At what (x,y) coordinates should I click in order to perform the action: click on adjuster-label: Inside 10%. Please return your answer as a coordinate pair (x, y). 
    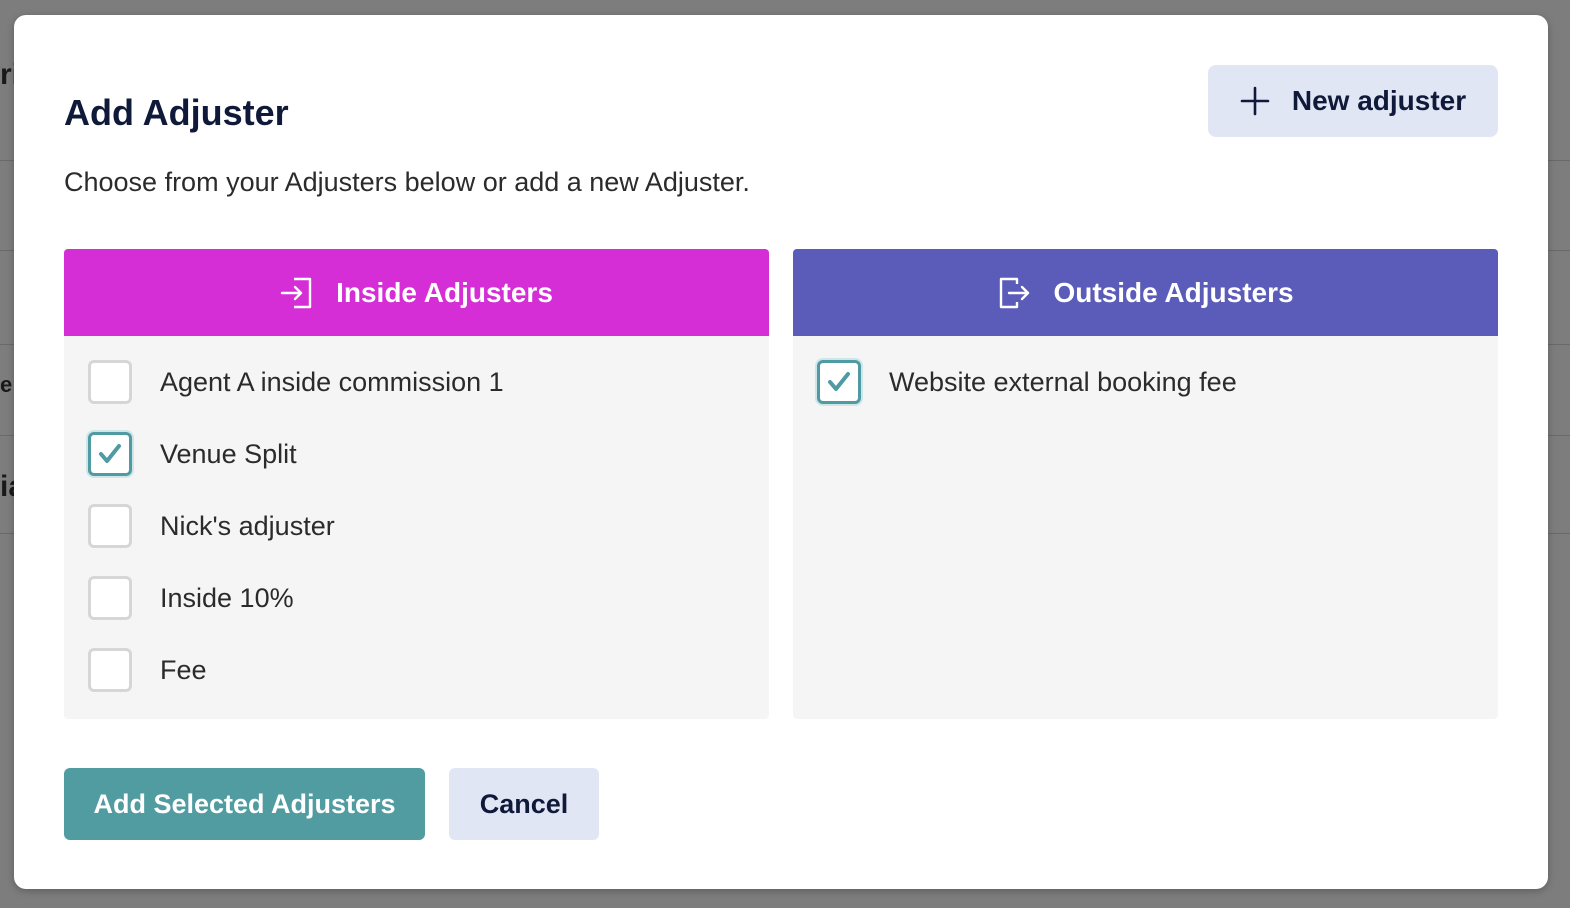
    Looking at the image, I should click on (227, 598).